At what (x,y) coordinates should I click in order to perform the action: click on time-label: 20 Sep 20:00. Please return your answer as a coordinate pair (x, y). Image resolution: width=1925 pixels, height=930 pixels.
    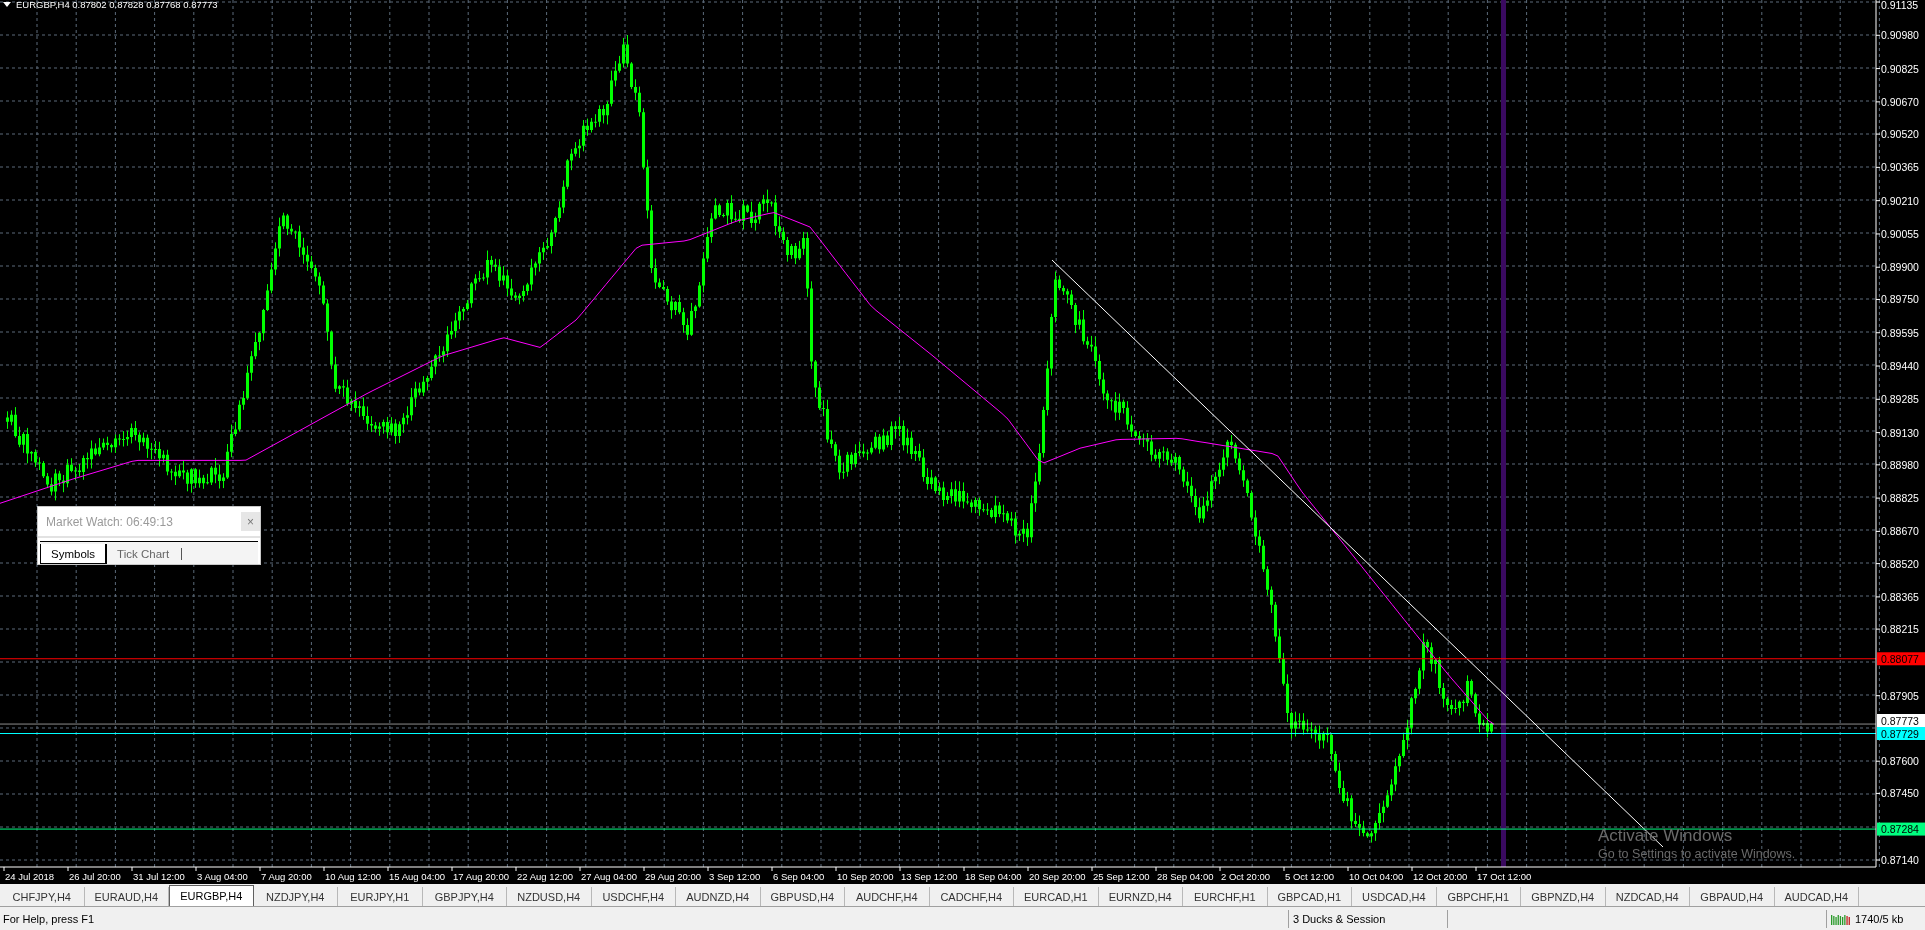
    Looking at the image, I should click on (1057, 876).